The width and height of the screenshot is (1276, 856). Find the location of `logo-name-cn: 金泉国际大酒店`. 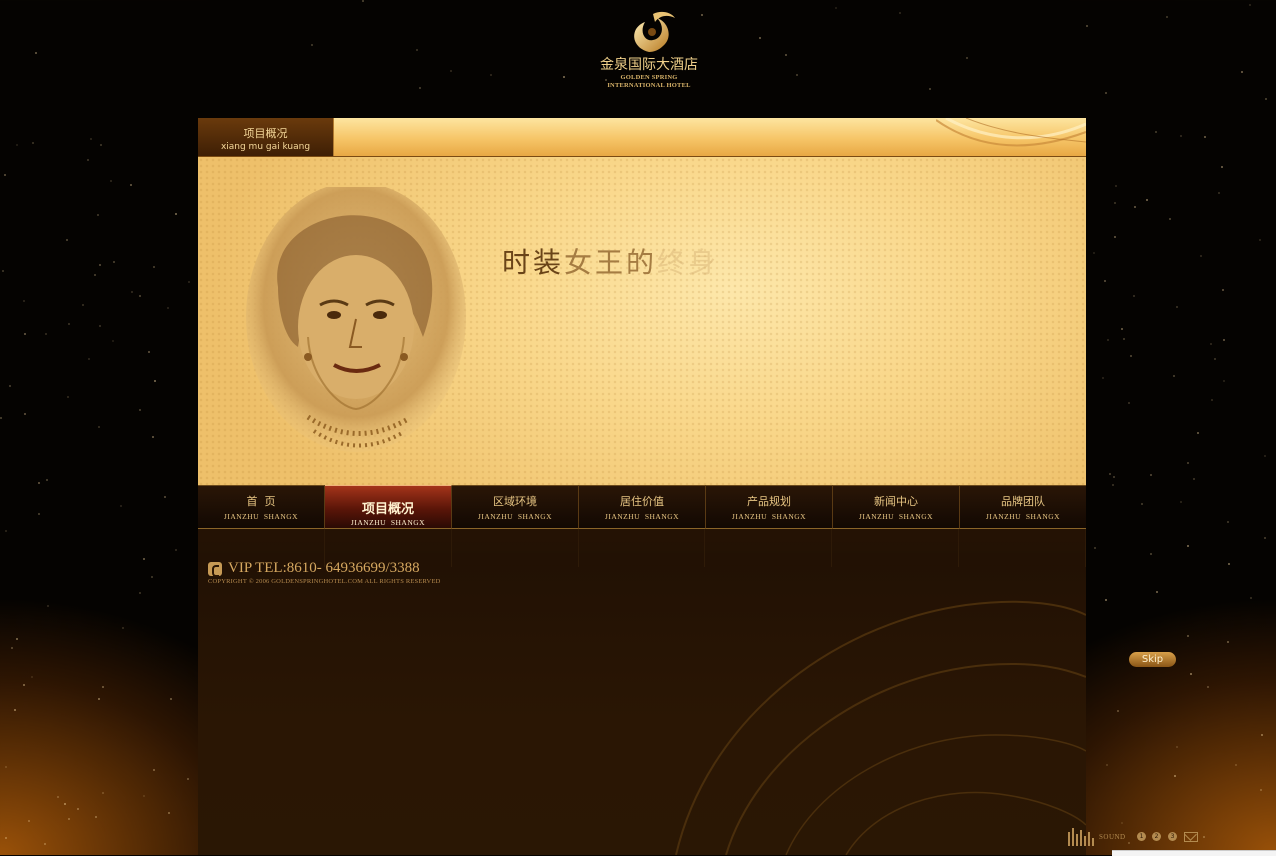

logo-name-cn: 金泉国际大酒店 is located at coordinates (649, 65).